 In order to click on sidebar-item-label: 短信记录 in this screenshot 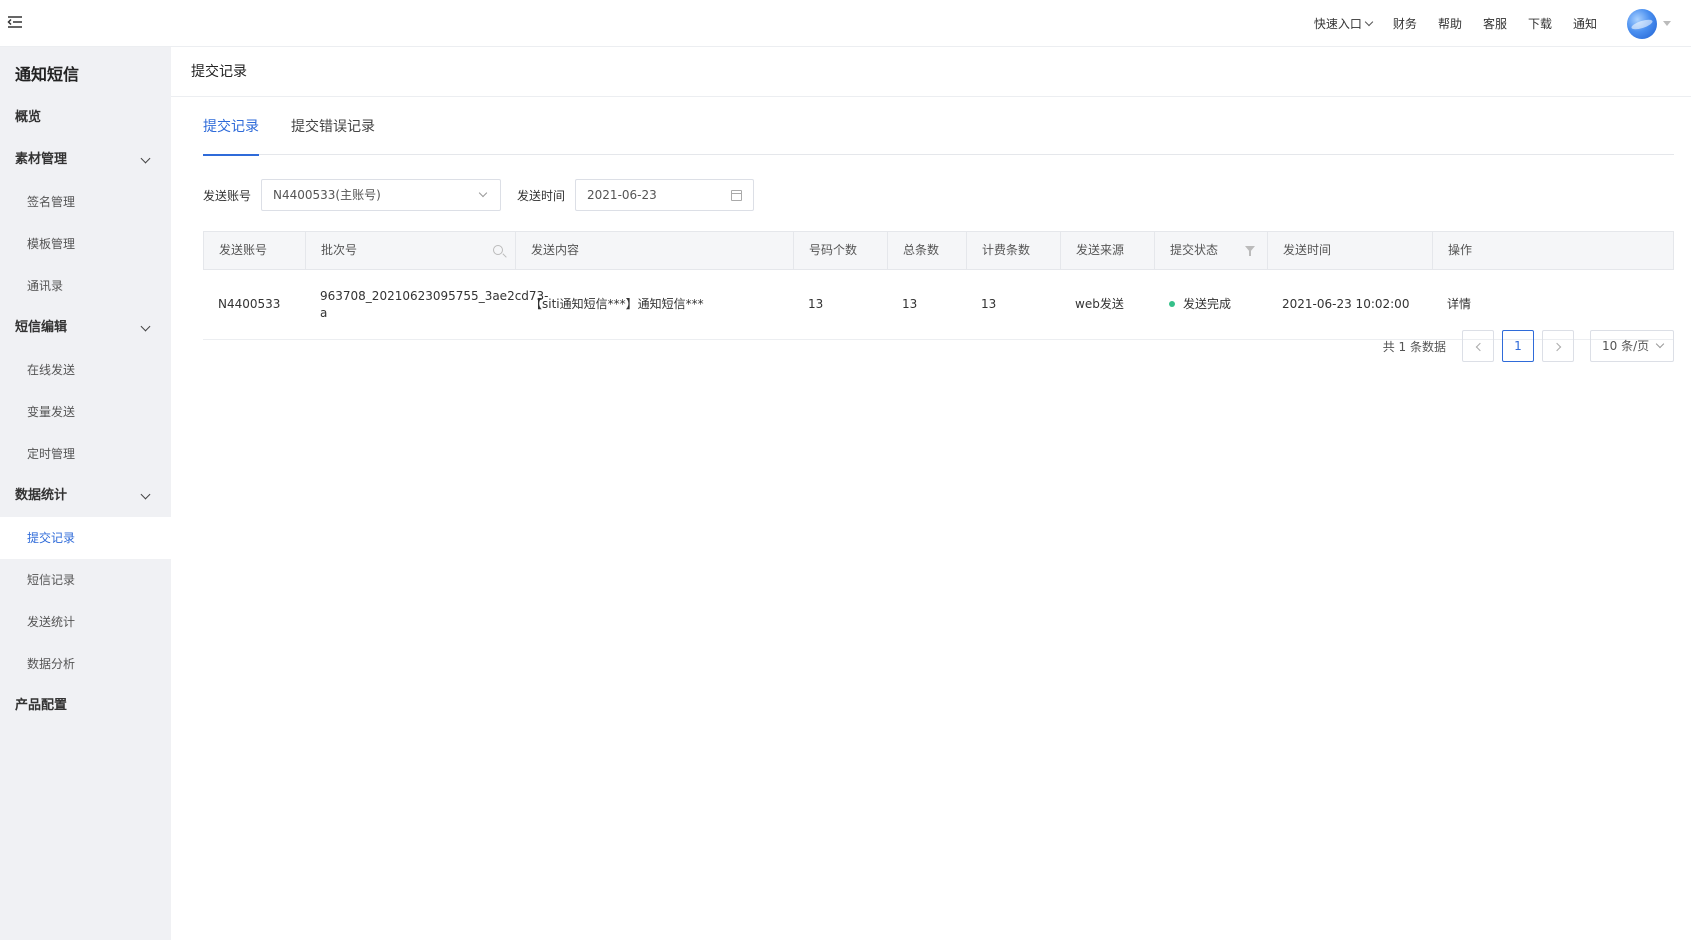, I will do `click(51, 580)`.